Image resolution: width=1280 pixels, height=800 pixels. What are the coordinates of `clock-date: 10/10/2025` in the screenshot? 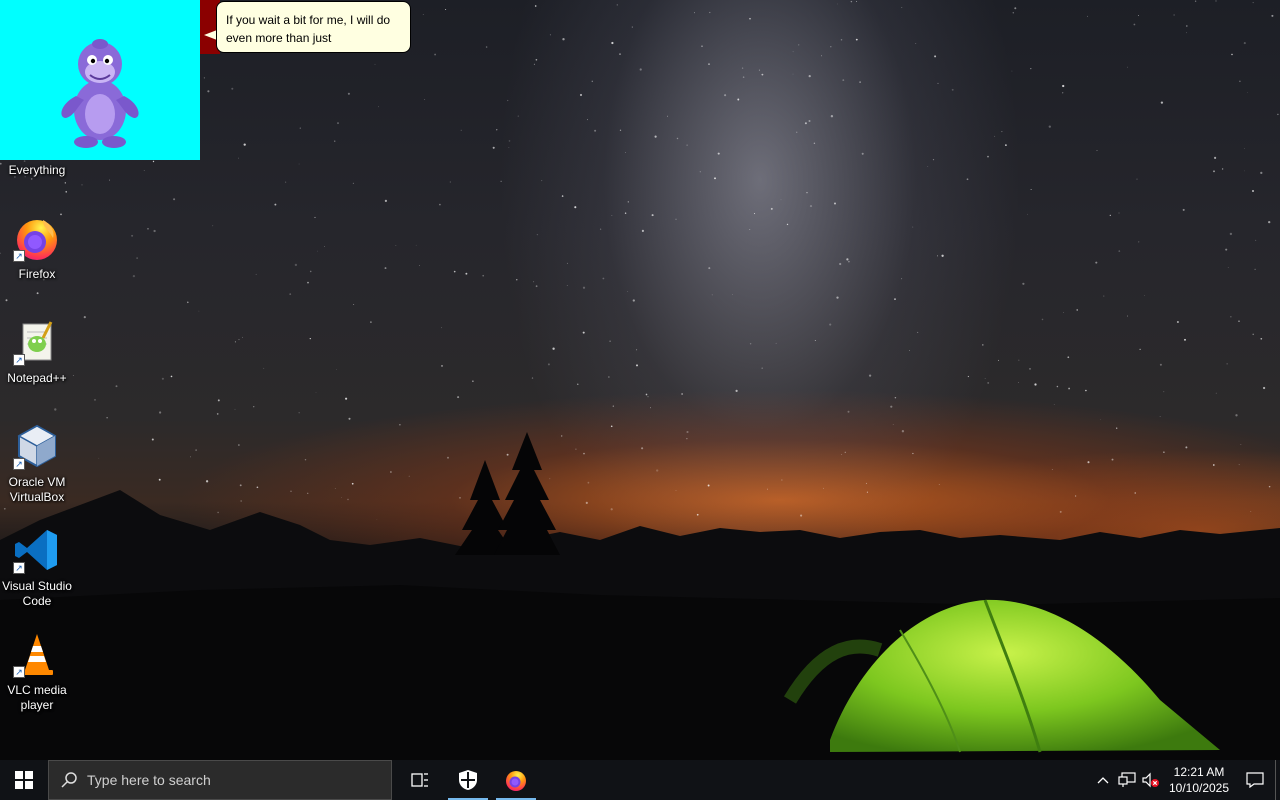 It's located at (1199, 788).